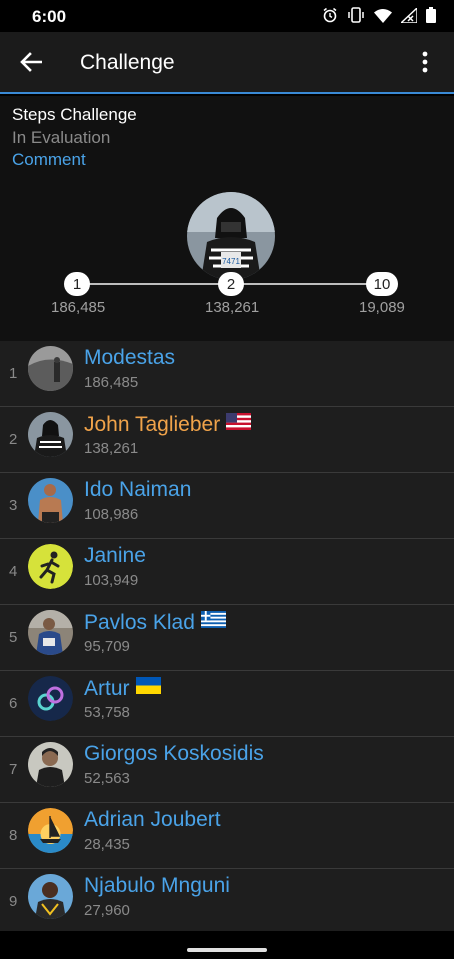 This screenshot has width=454, height=959. I want to click on row-rank: 4, so click(13, 571).